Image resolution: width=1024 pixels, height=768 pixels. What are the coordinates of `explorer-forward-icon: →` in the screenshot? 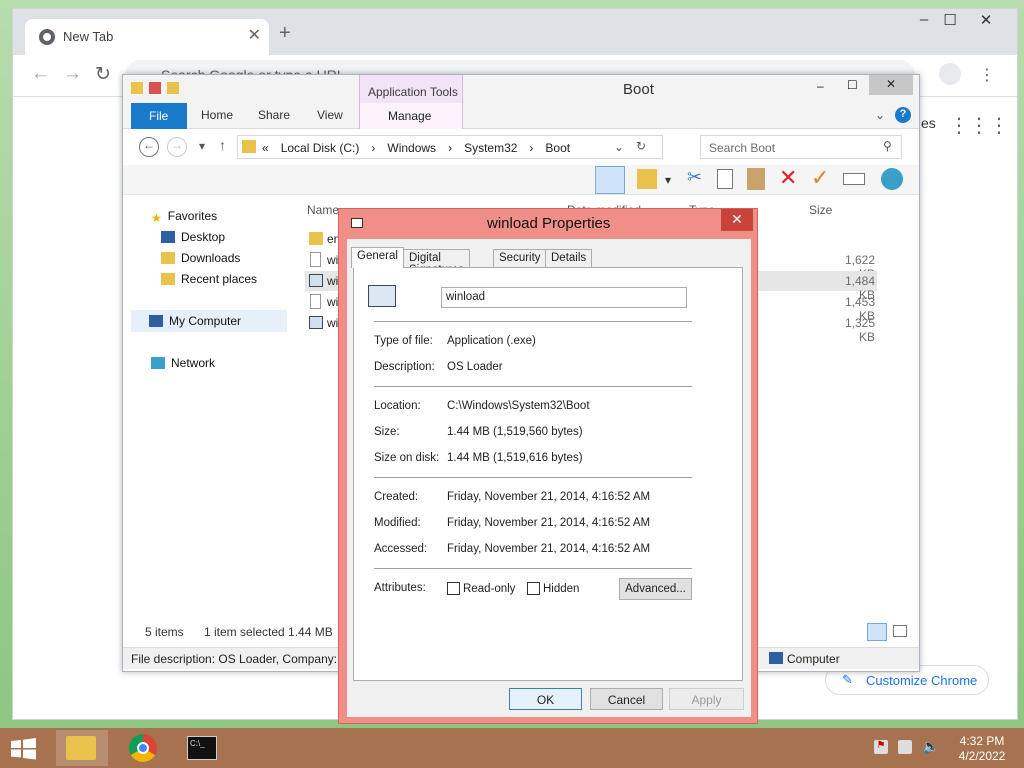 It's located at (177, 147).